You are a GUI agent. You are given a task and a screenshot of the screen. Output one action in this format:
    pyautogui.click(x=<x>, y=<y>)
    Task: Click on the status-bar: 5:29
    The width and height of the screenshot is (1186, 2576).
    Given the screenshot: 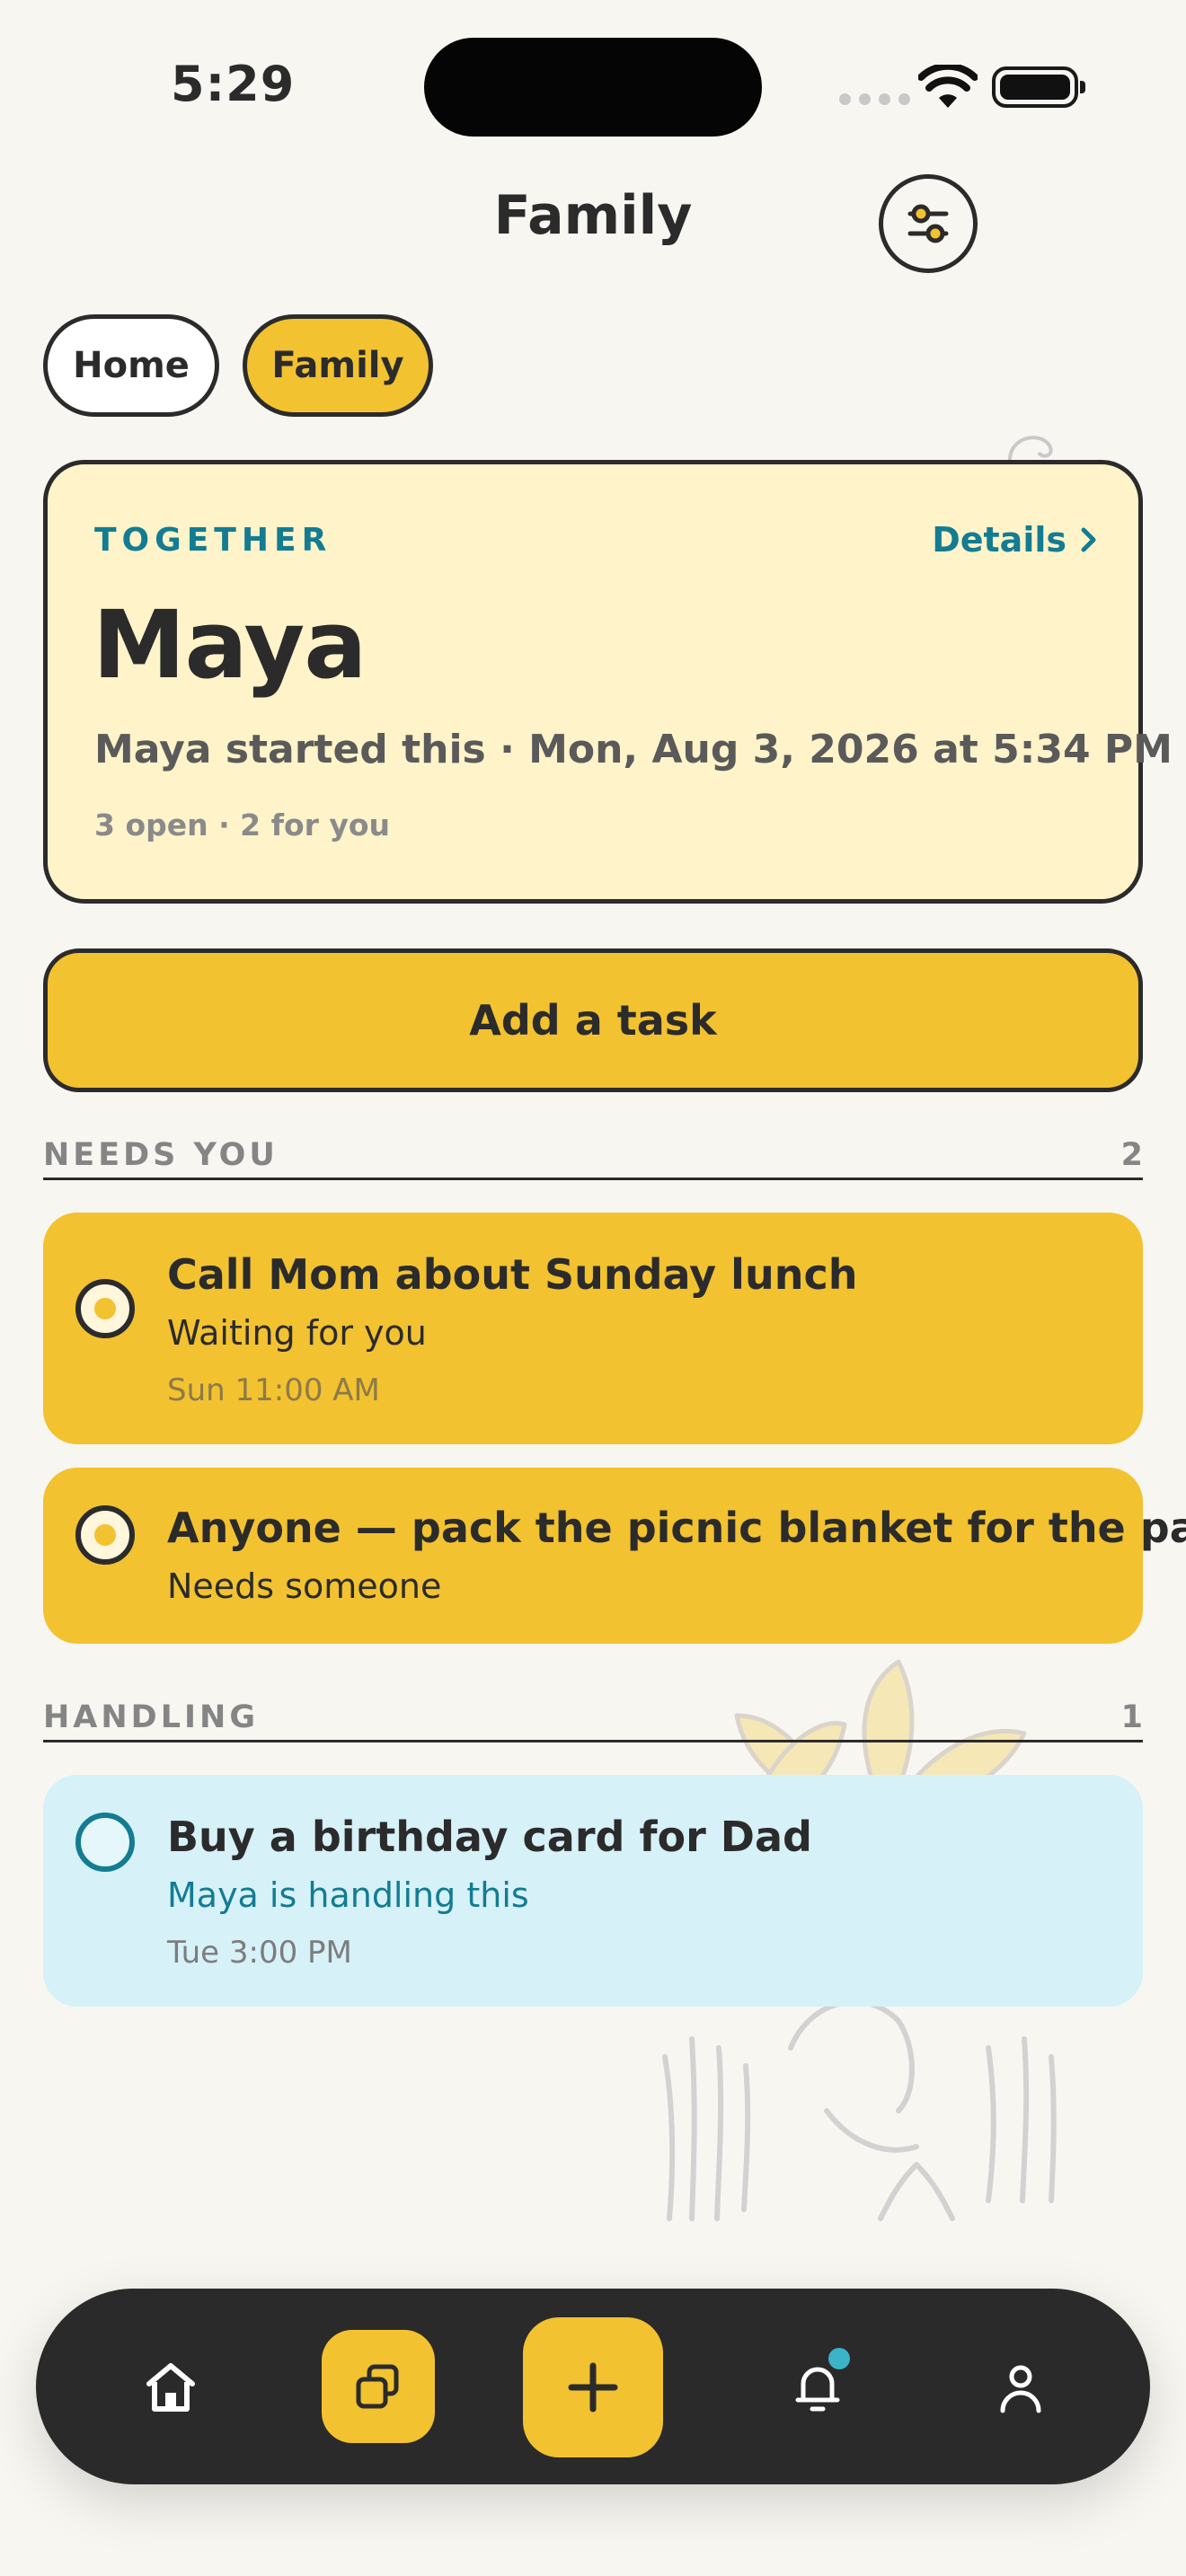 What is the action you would take?
    pyautogui.click(x=593, y=85)
    